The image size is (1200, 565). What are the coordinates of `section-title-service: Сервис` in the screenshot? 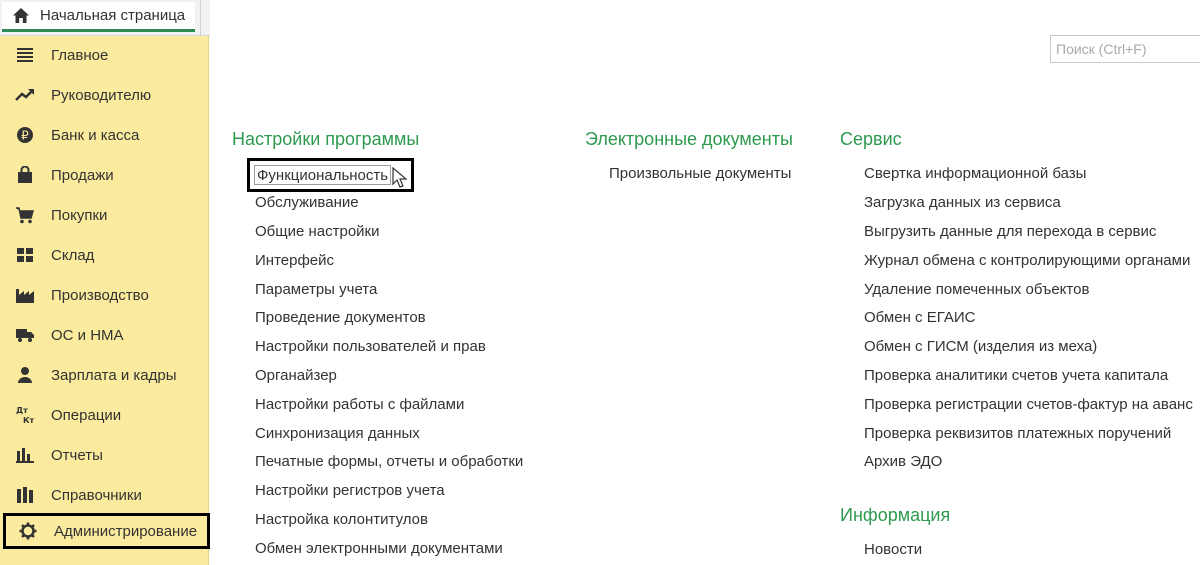 It's located at (871, 139).